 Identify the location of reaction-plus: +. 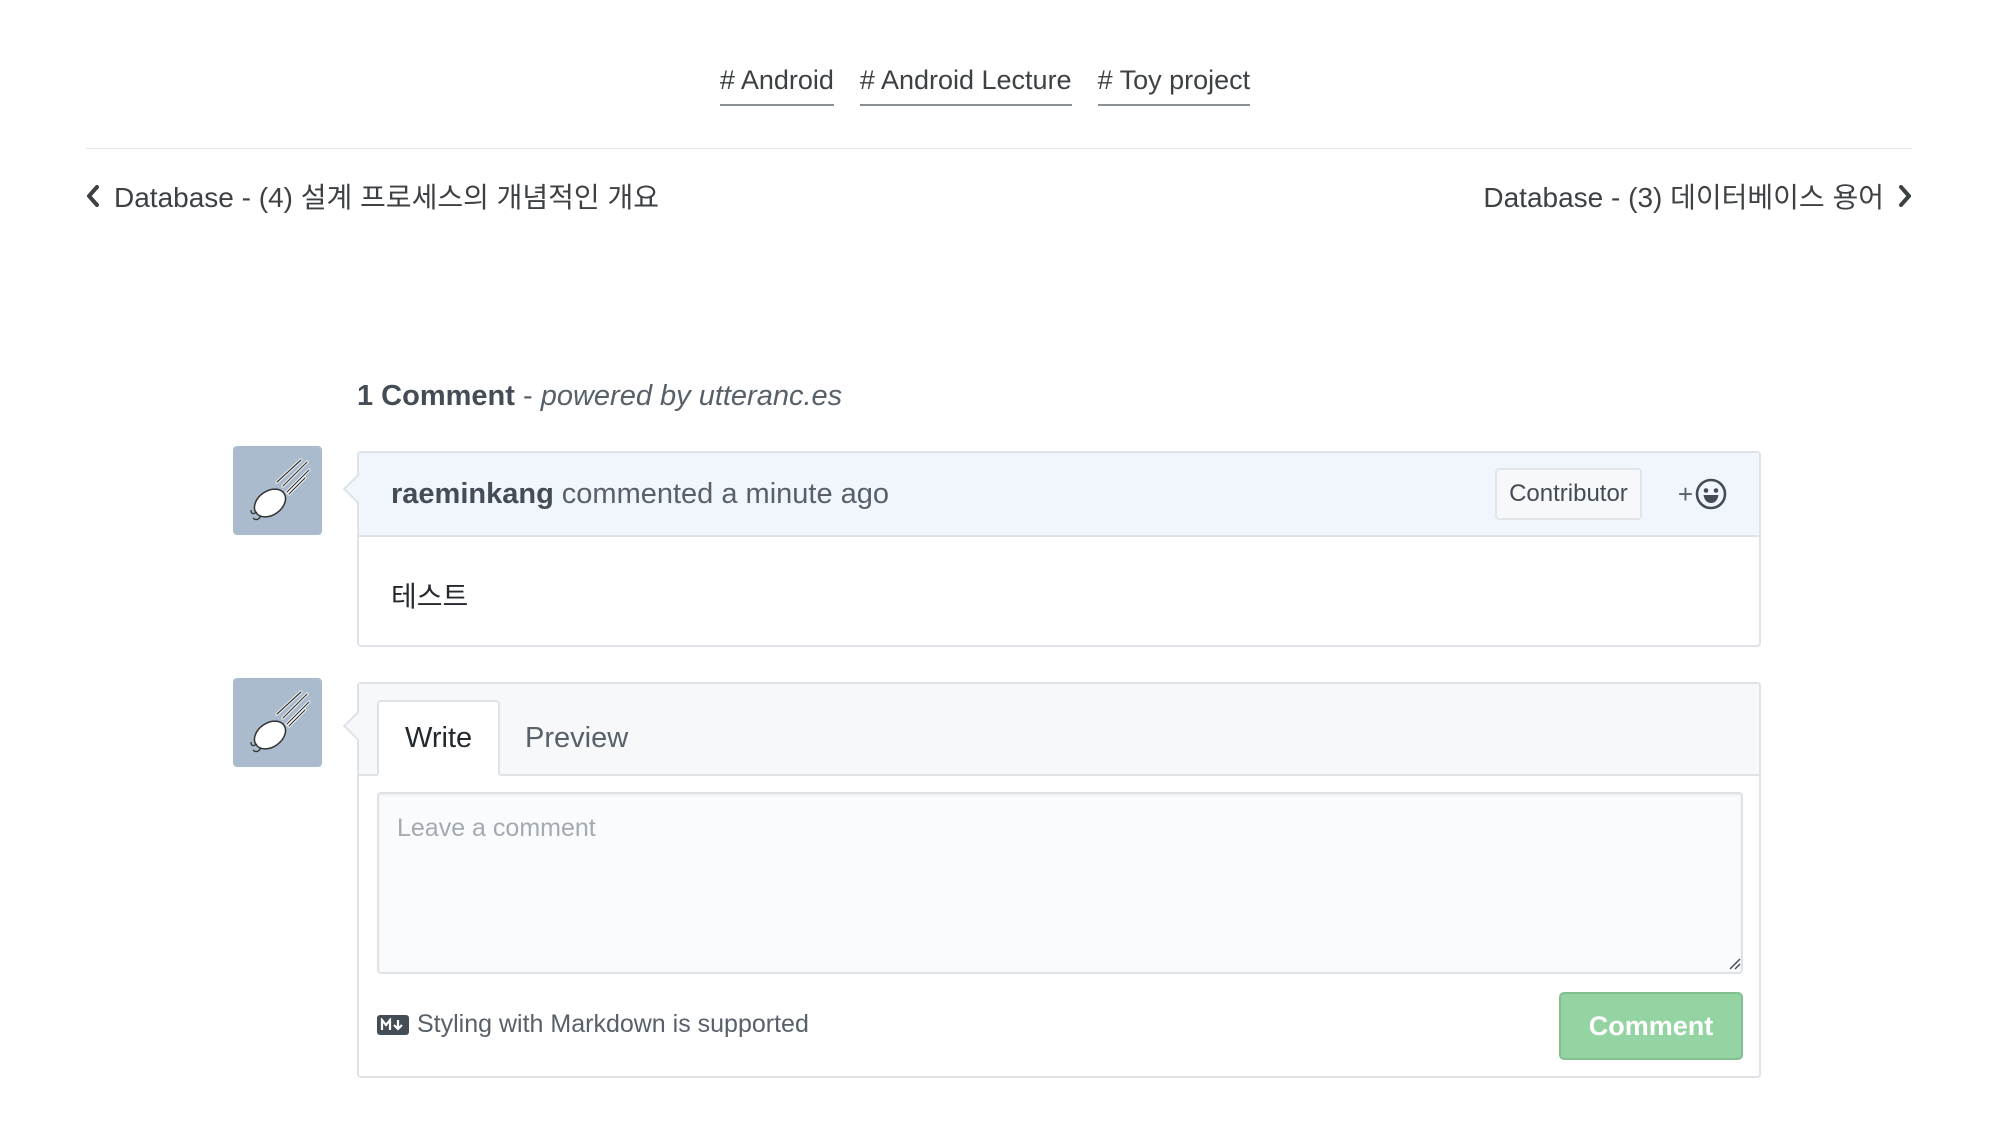
(1685, 493).